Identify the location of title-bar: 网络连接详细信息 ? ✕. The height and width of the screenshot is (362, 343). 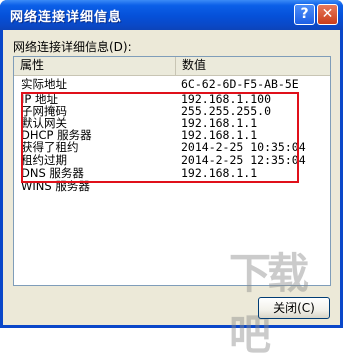
(171, 15).